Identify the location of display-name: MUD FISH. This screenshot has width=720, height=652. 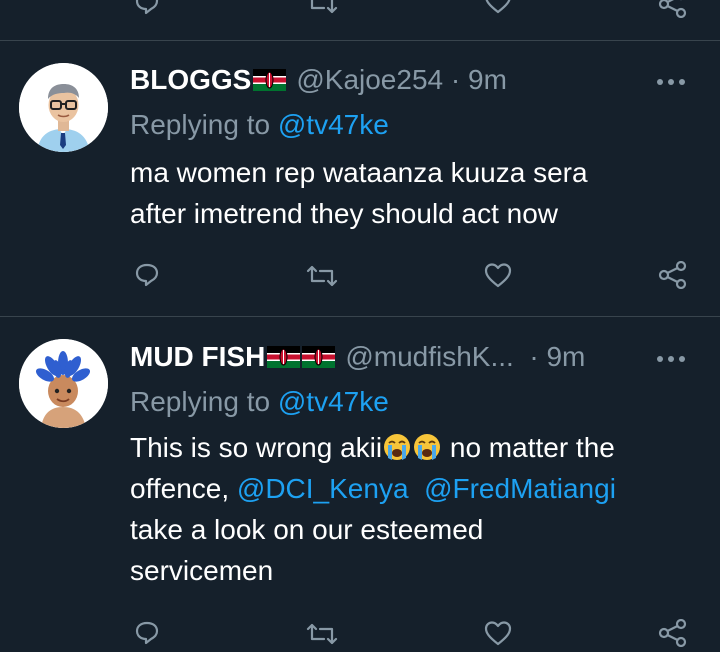
(197, 357).